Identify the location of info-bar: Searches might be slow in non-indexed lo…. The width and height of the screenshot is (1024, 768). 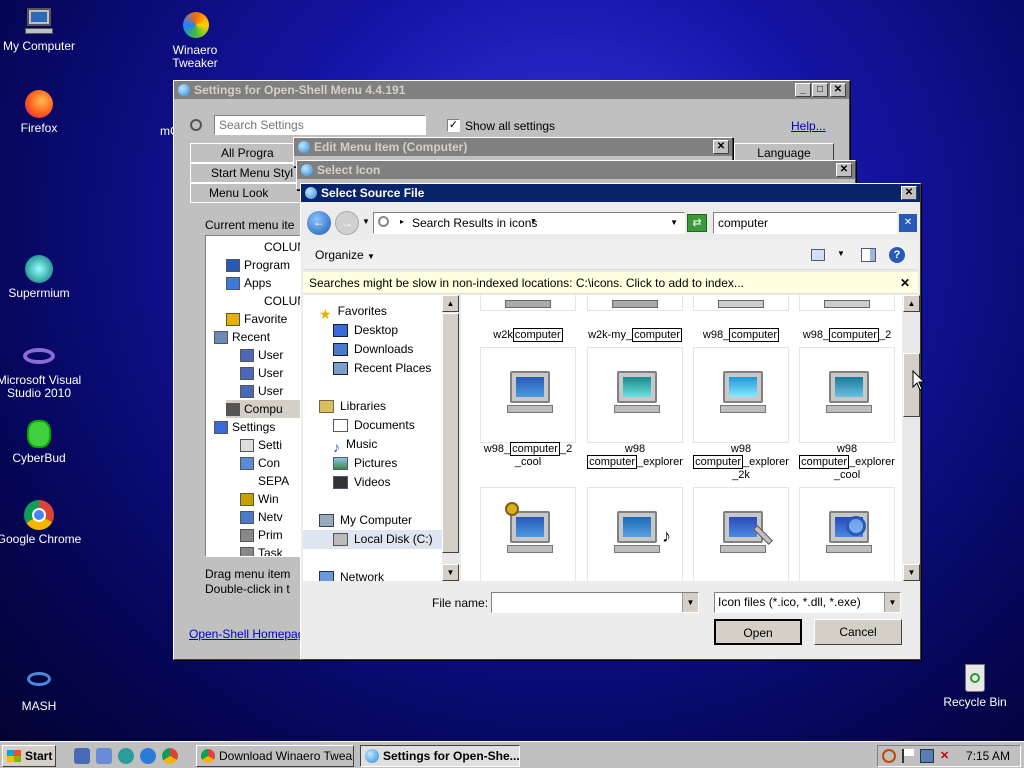
(610, 283).